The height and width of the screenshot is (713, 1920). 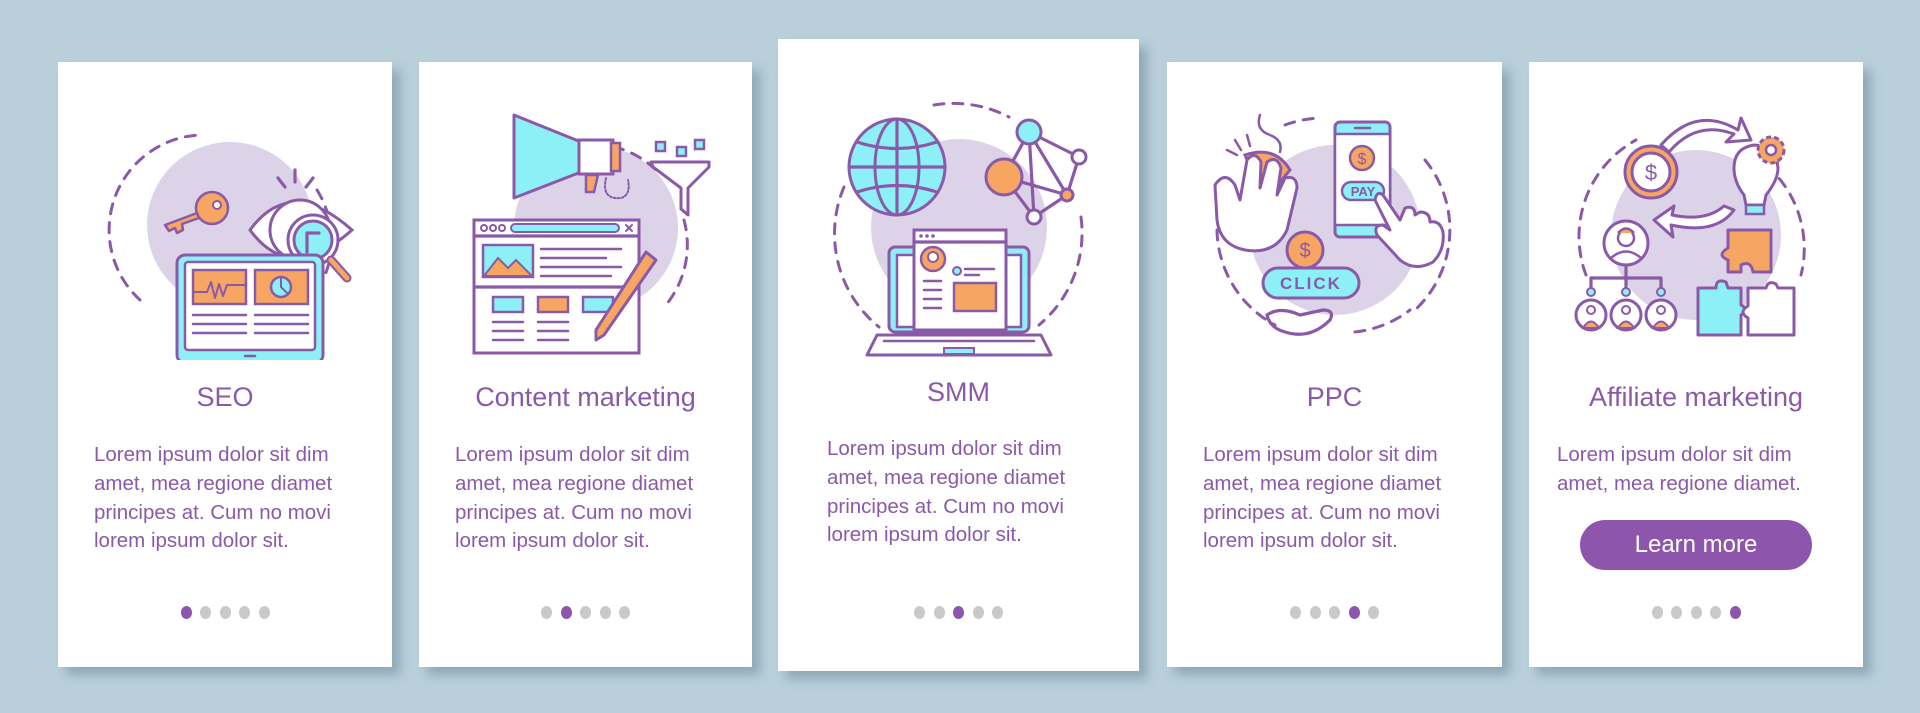 What do you see at coordinates (585, 397) in the screenshot?
I see `screen-title: Content marketing` at bounding box center [585, 397].